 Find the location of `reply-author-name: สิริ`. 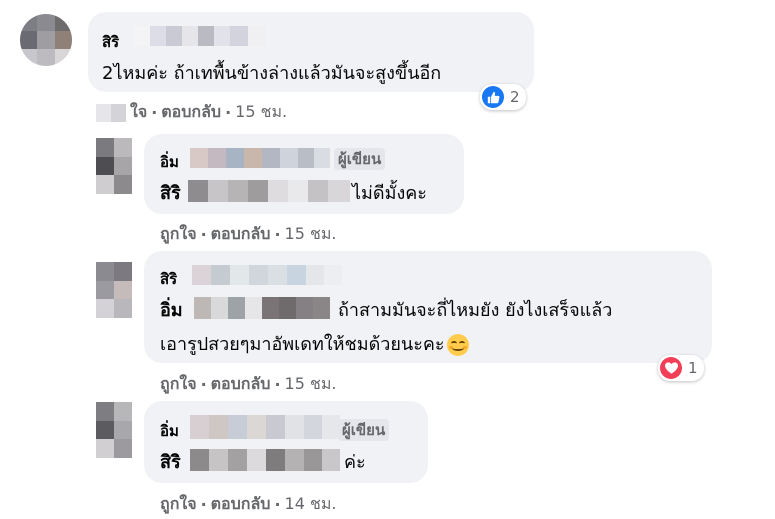

reply-author-name: สิริ is located at coordinates (168, 279).